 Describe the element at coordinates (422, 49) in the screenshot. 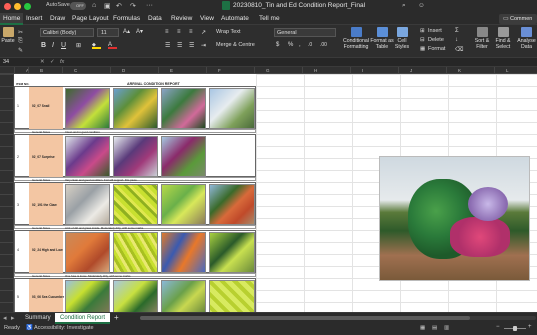

I see `format-cells-icon: ▦` at that location.